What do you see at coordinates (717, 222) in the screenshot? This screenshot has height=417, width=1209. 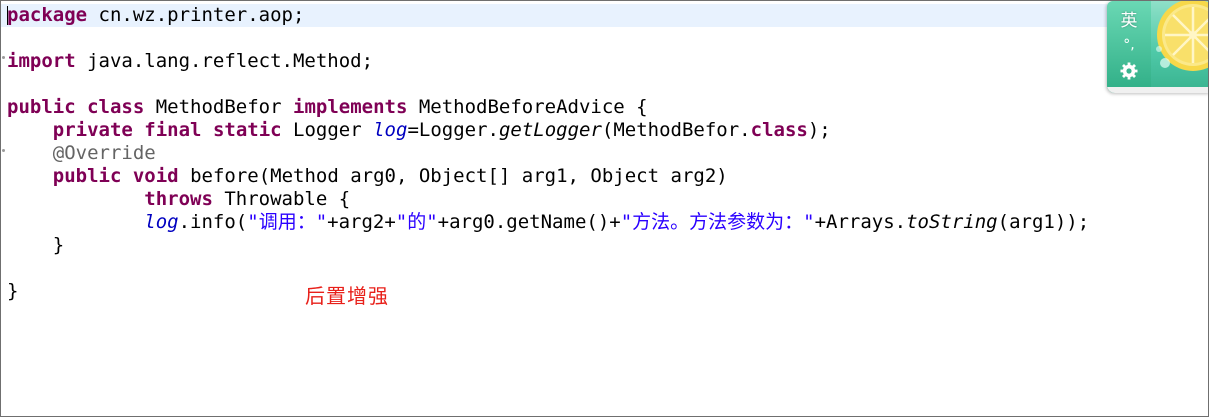 I see `string-literal: "方法。方法参数为："` at bounding box center [717, 222].